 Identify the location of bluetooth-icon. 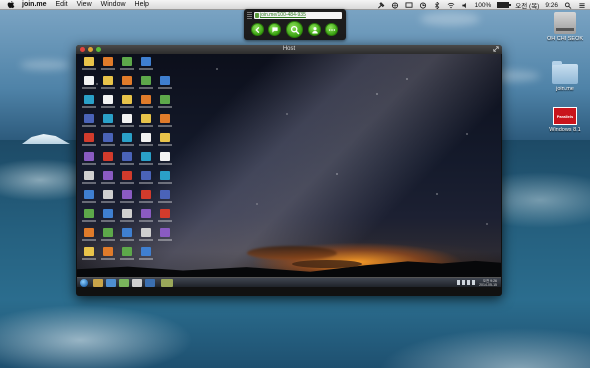
(437, 5).